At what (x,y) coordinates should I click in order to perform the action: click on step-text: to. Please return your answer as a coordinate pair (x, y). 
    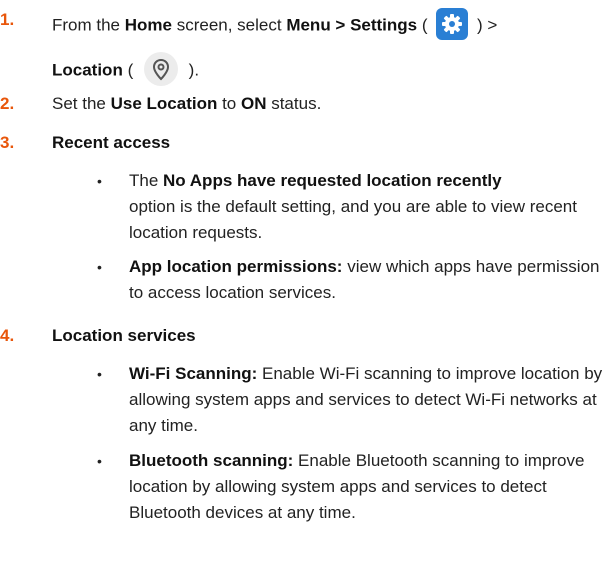
    Looking at the image, I should click on (229, 103).